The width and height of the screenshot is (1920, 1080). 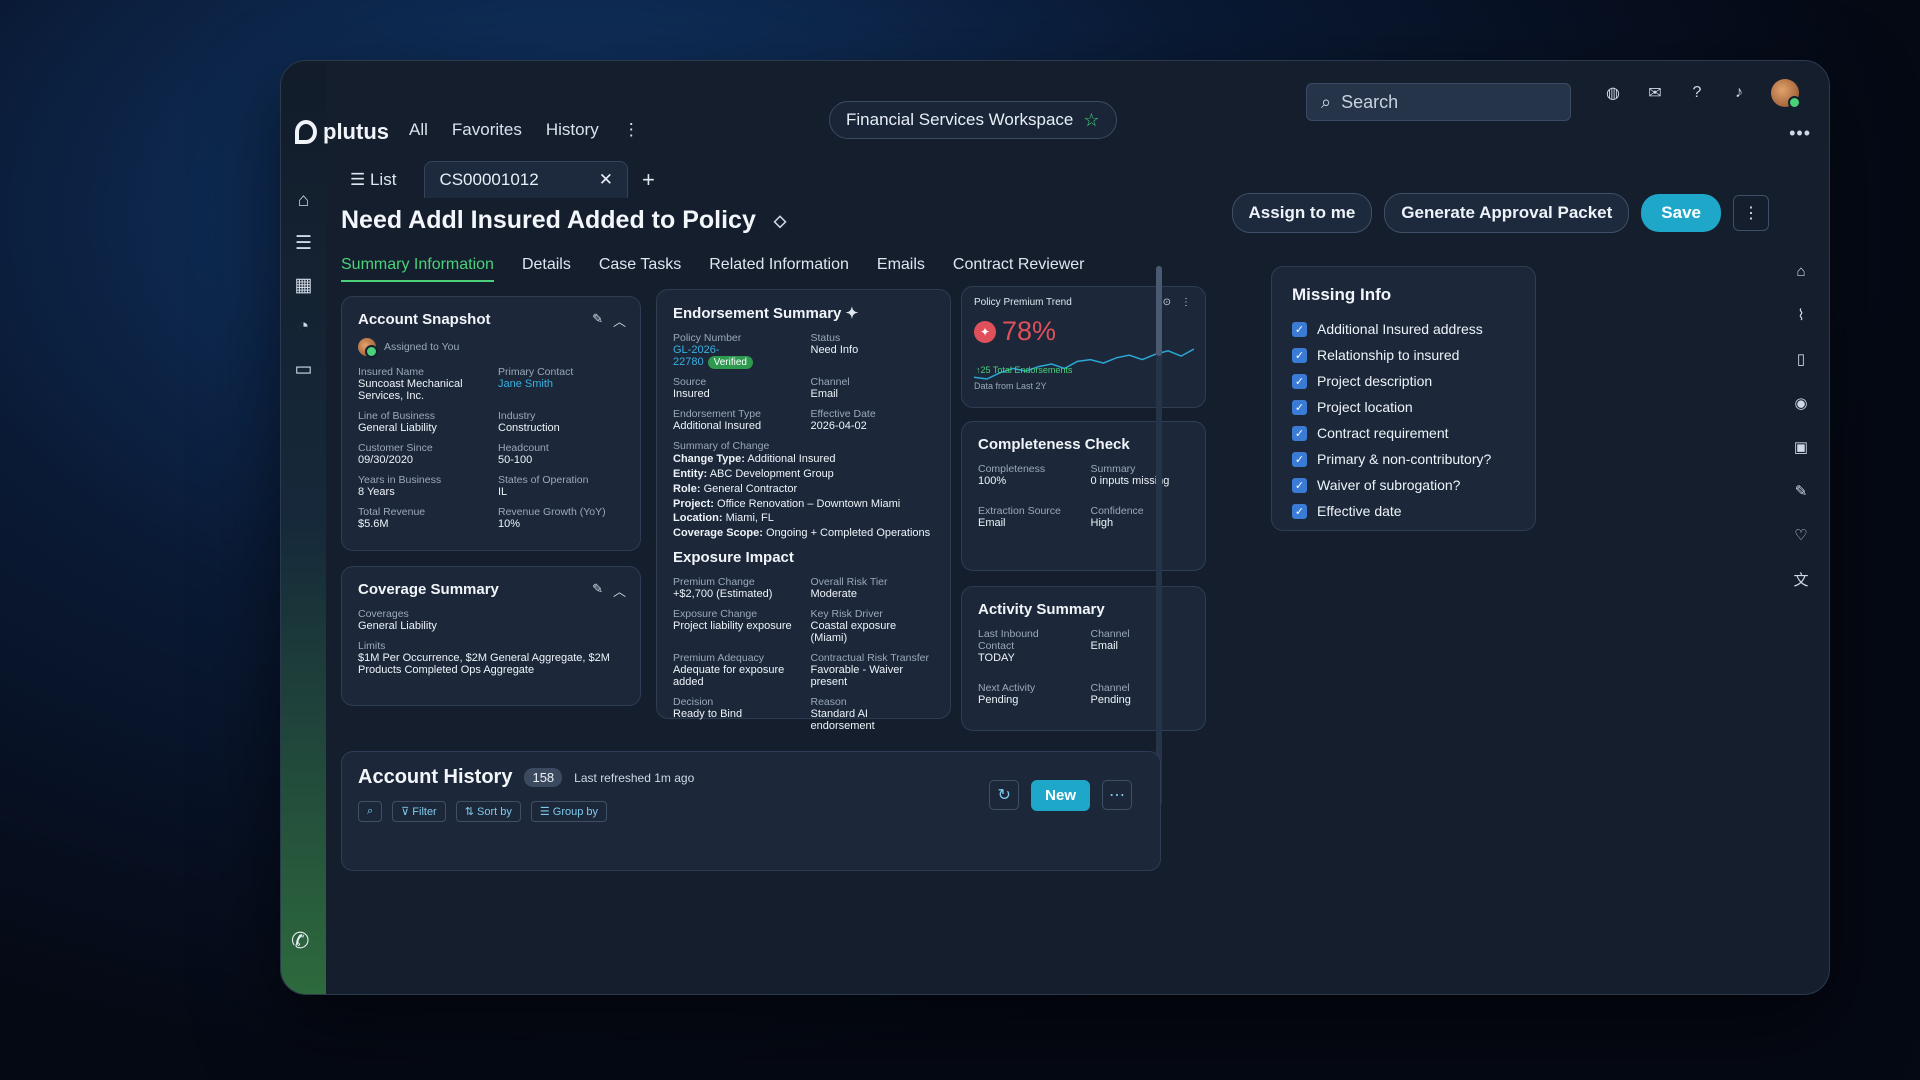 What do you see at coordinates (1697, 93) in the screenshot?
I see `help-icon: ?` at bounding box center [1697, 93].